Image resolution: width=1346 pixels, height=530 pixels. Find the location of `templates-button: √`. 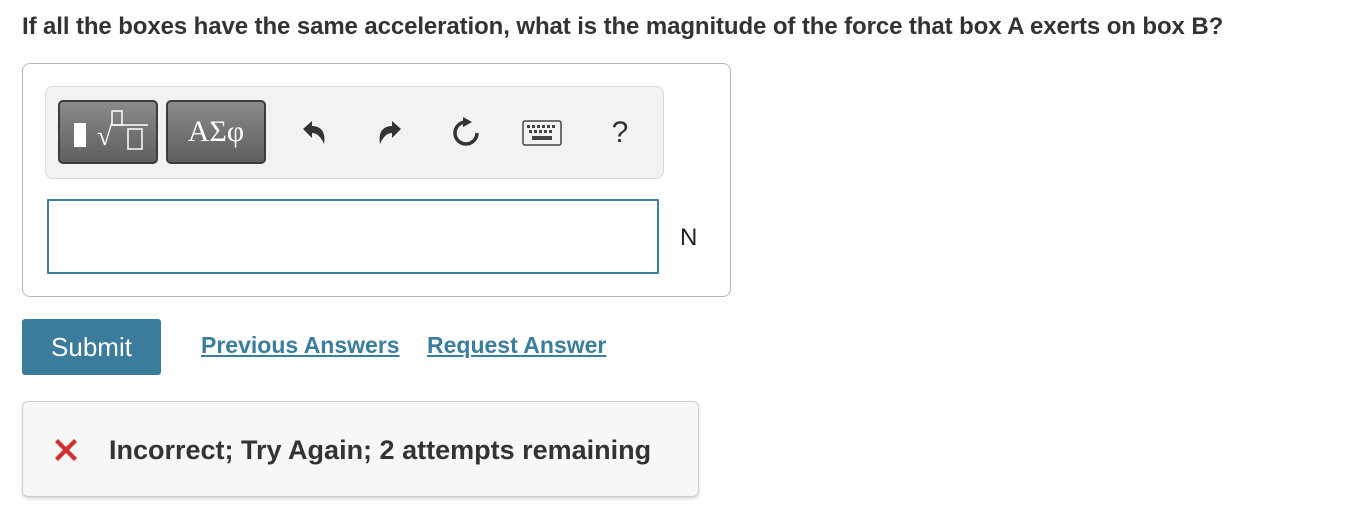

templates-button: √ is located at coordinates (108, 132).